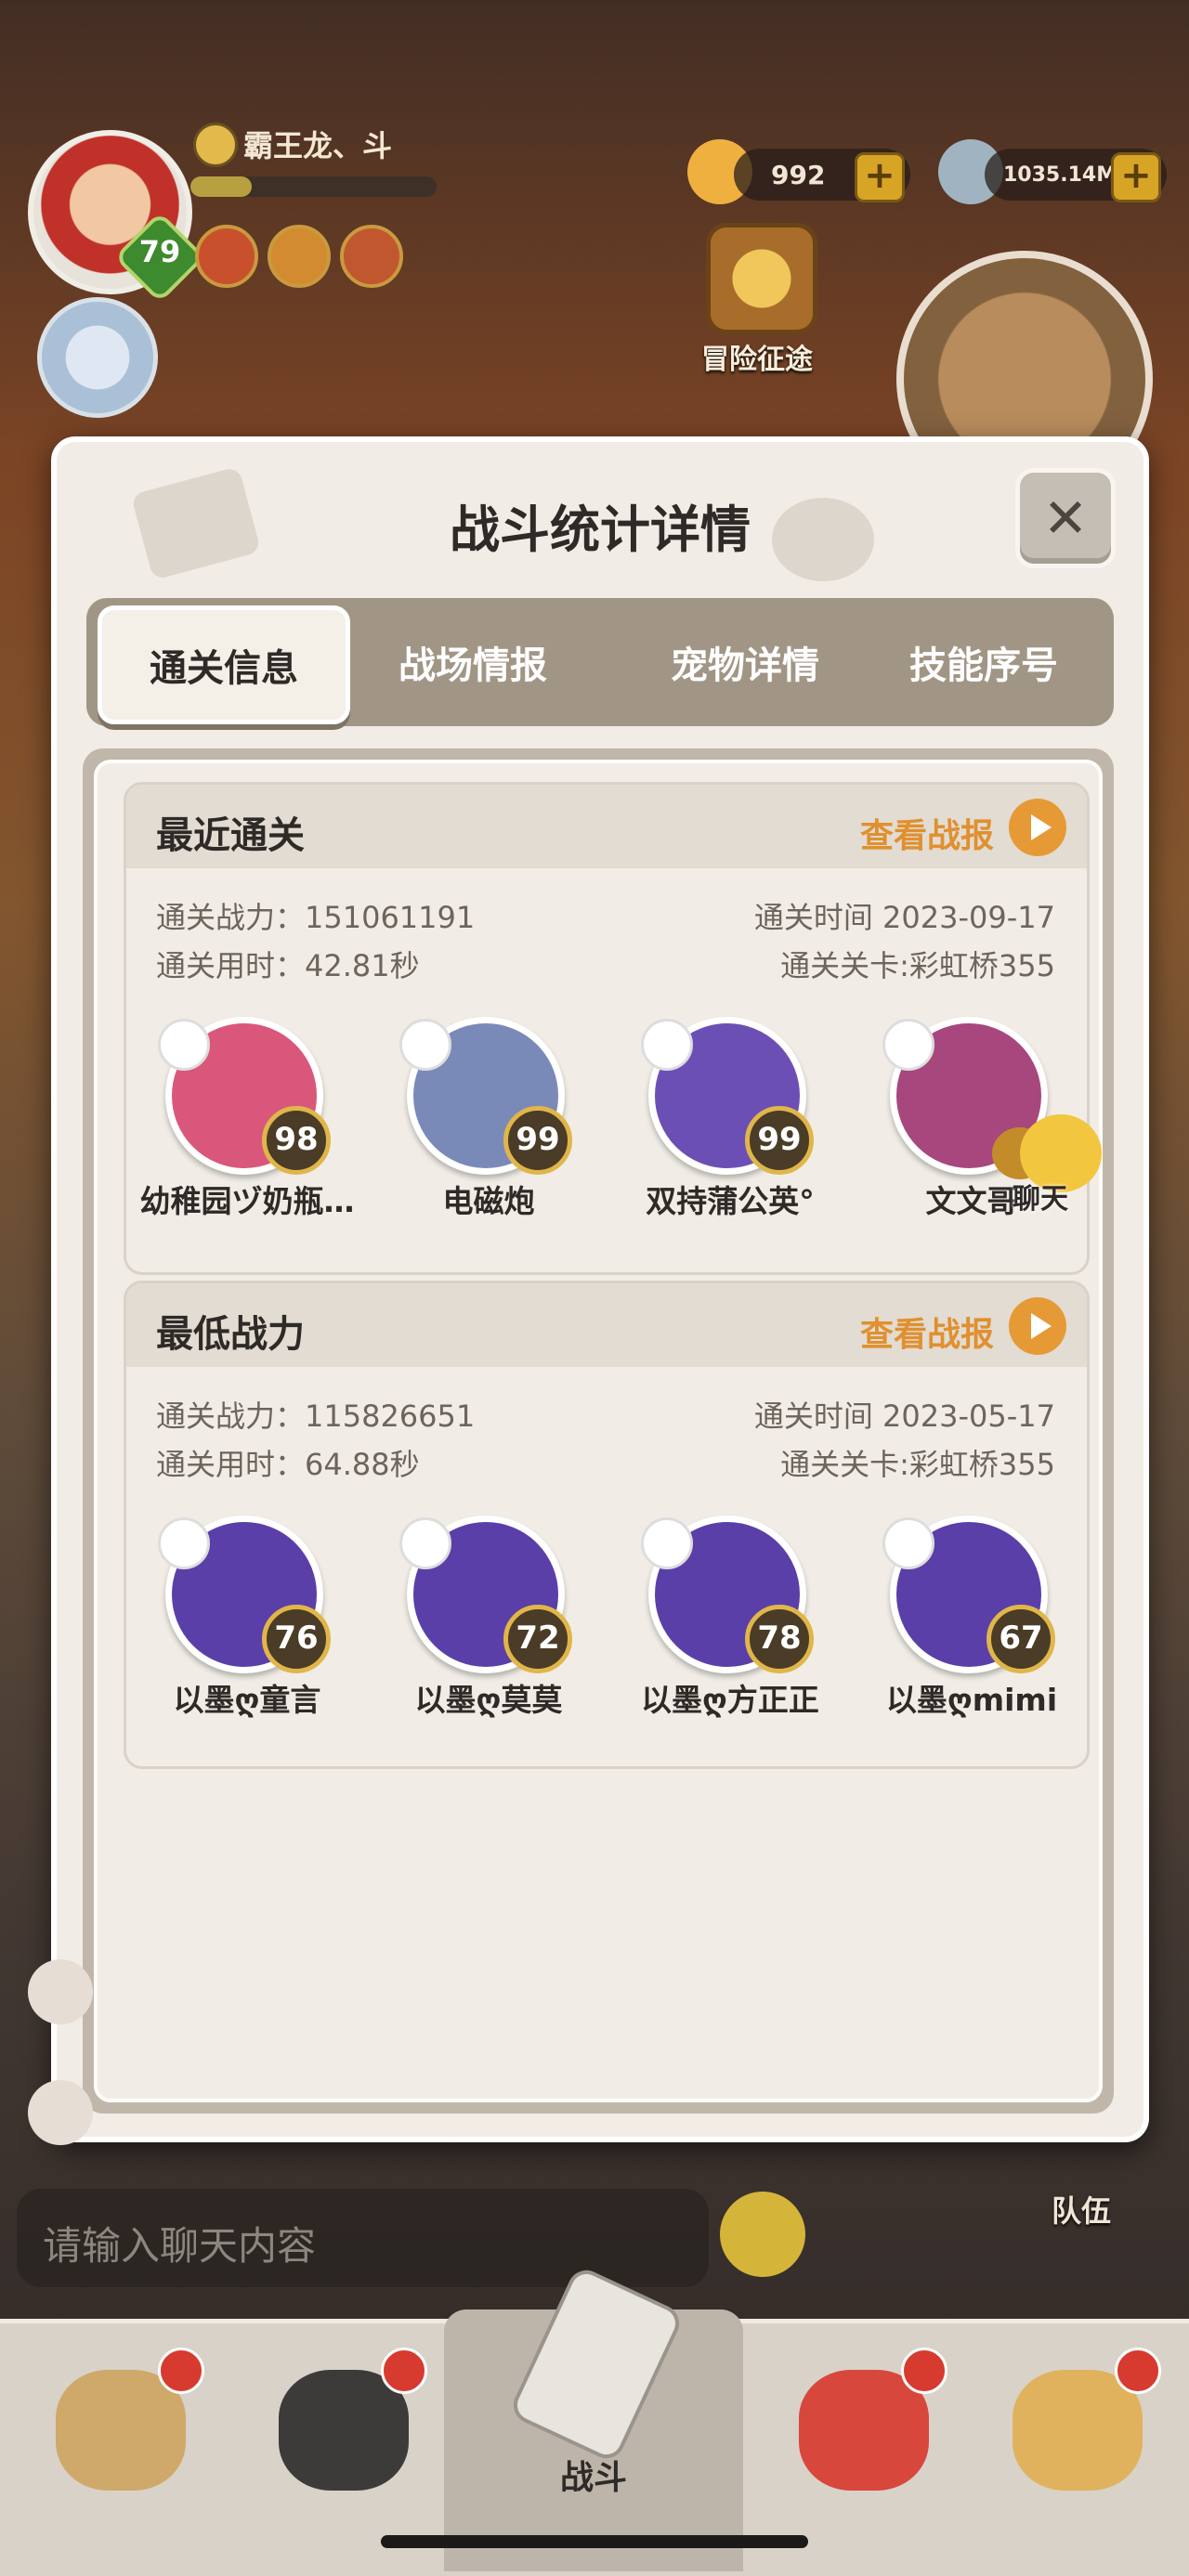 The height and width of the screenshot is (2576, 1189). What do you see at coordinates (779, 1639) in the screenshot?
I see `pet-level: 78` at bounding box center [779, 1639].